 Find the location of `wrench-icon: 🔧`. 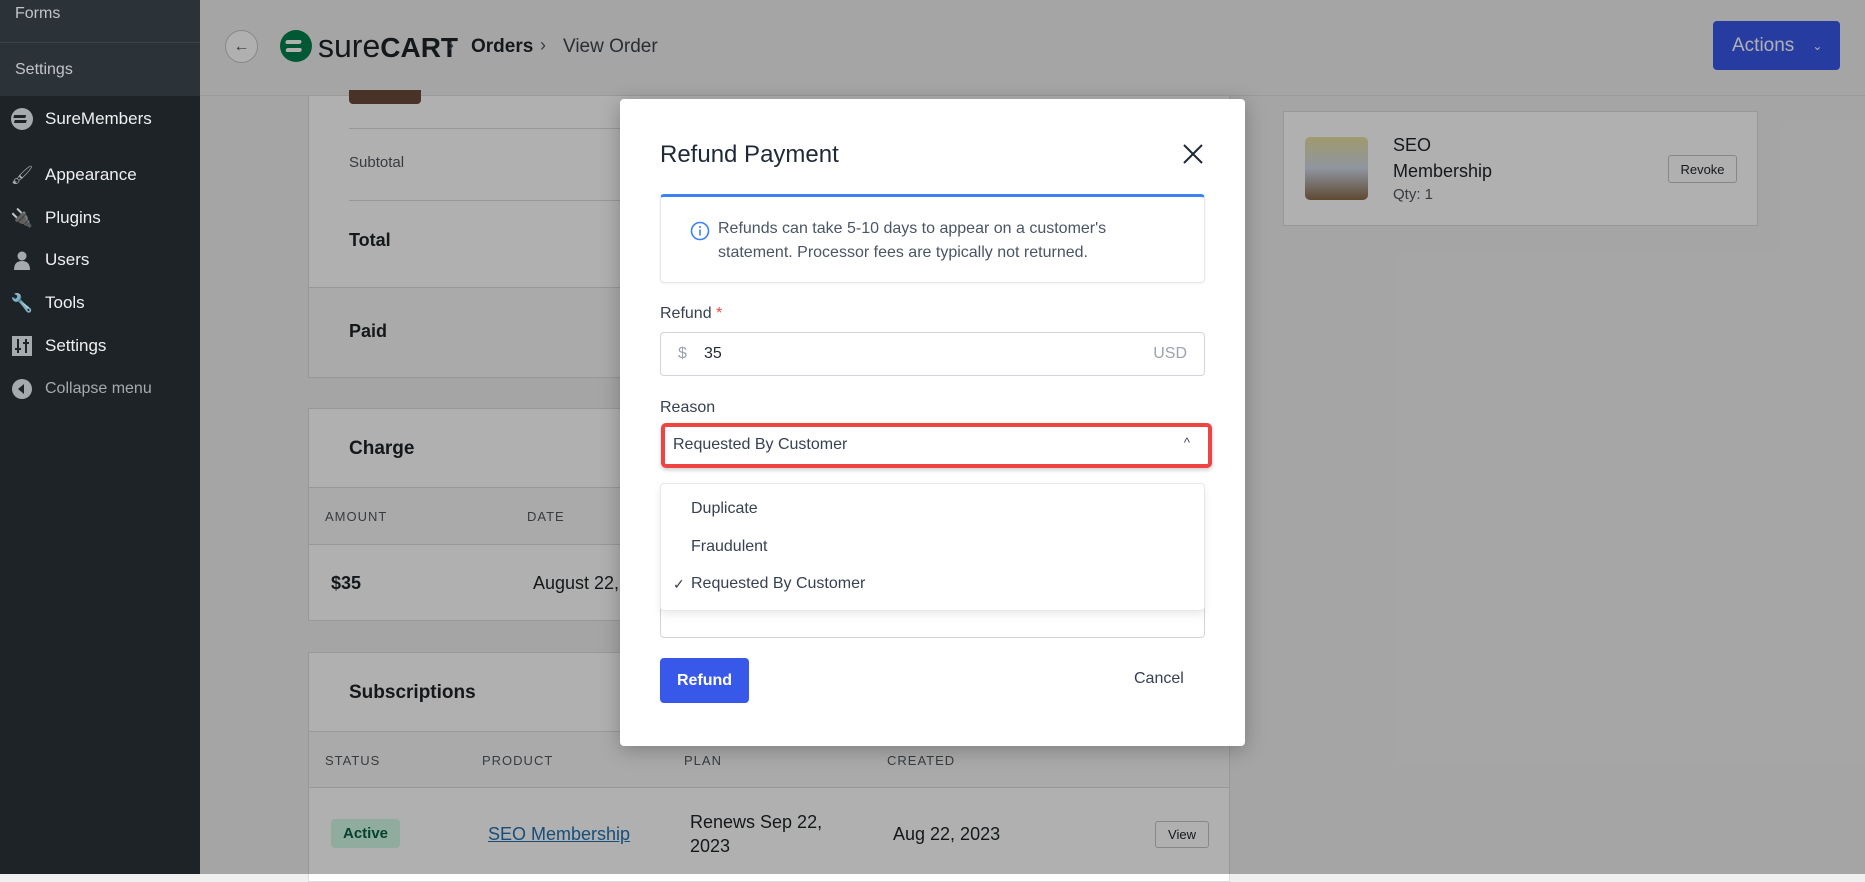

wrench-icon: 🔧 is located at coordinates (22, 302).